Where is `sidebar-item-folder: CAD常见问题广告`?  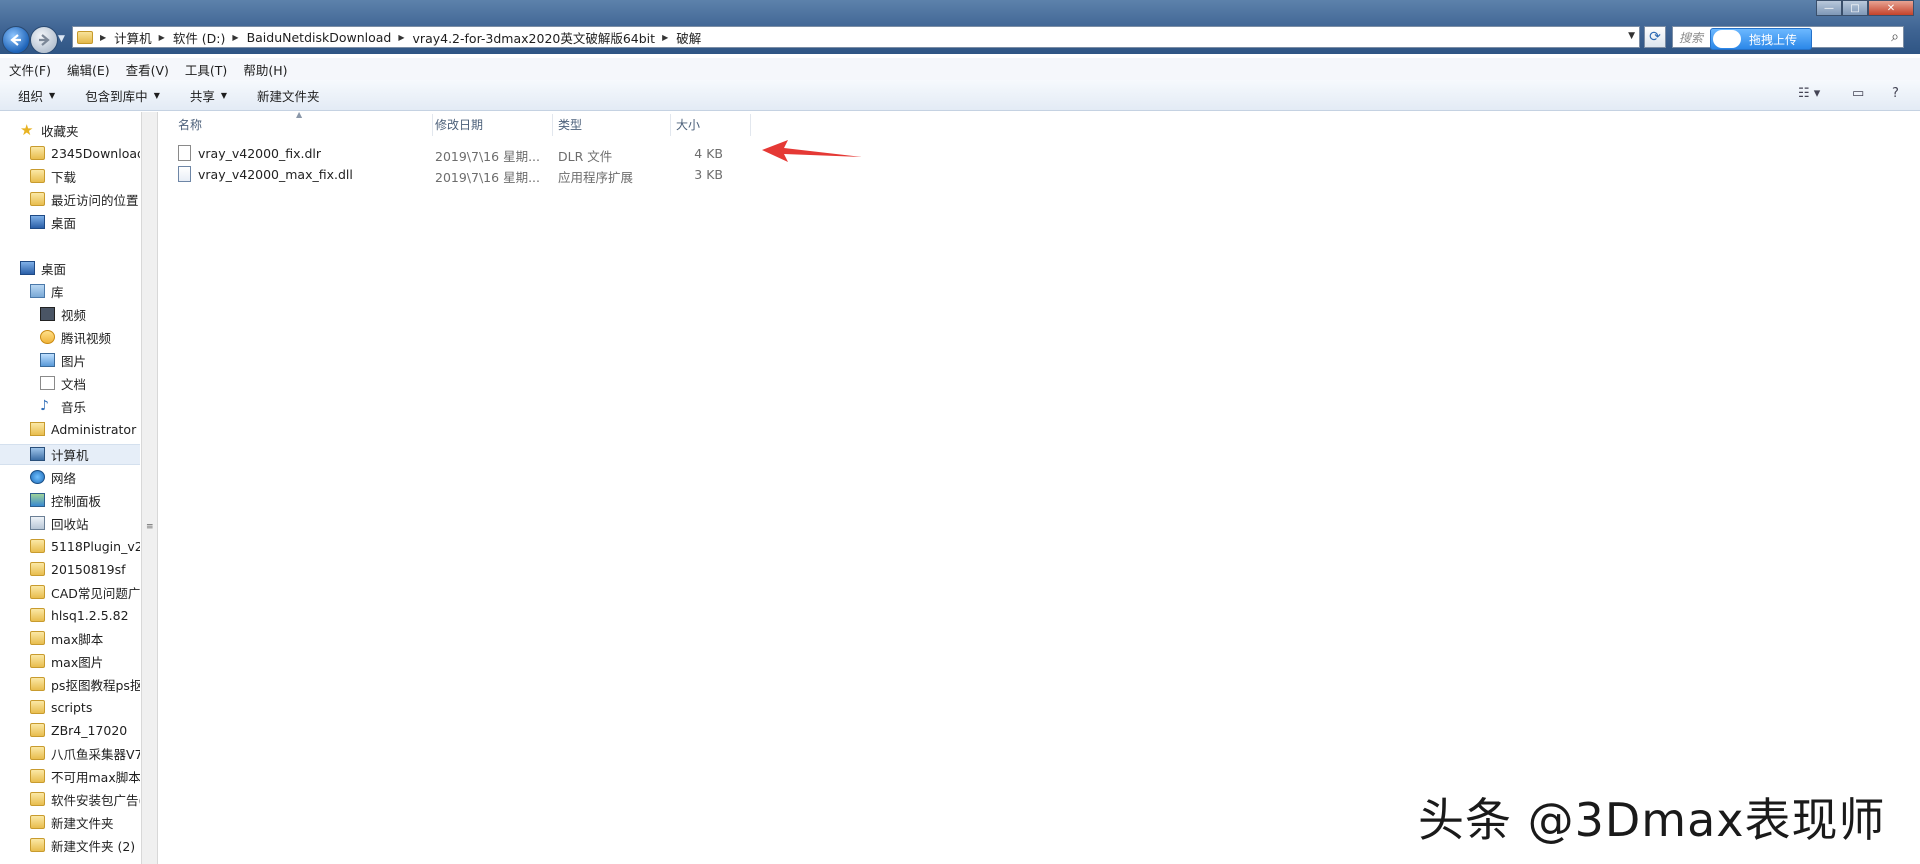 sidebar-item-folder: CAD常见问题广告 is located at coordinates (85, 592).